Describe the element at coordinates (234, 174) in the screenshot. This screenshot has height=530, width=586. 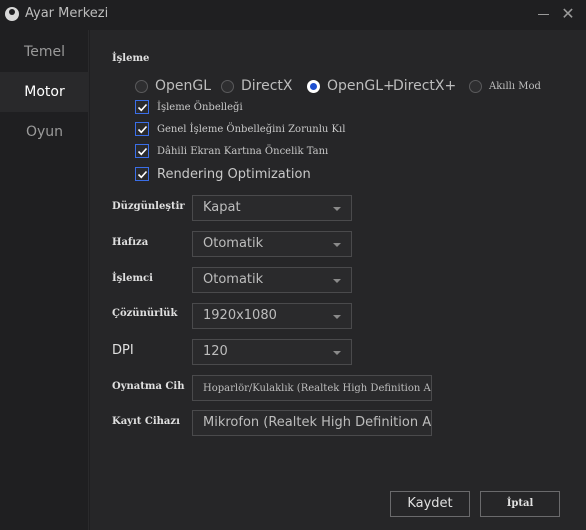
I see `checkbox-label: Rendering Optimization` at that location.